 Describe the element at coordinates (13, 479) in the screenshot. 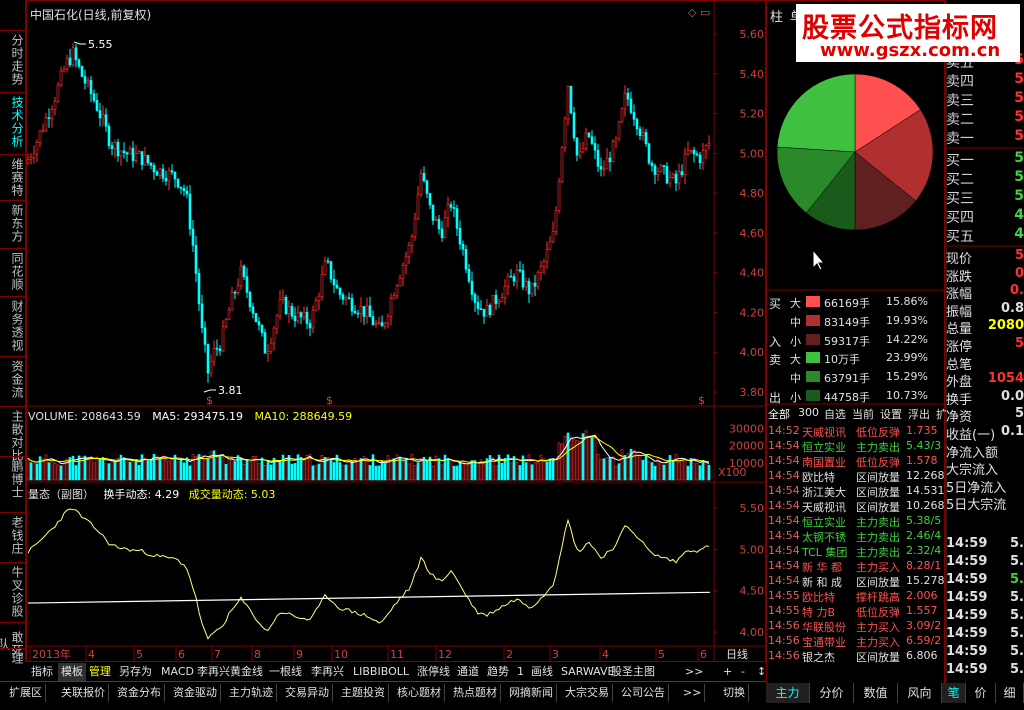

I see `left-tab-8: 鹏博士` at that location.